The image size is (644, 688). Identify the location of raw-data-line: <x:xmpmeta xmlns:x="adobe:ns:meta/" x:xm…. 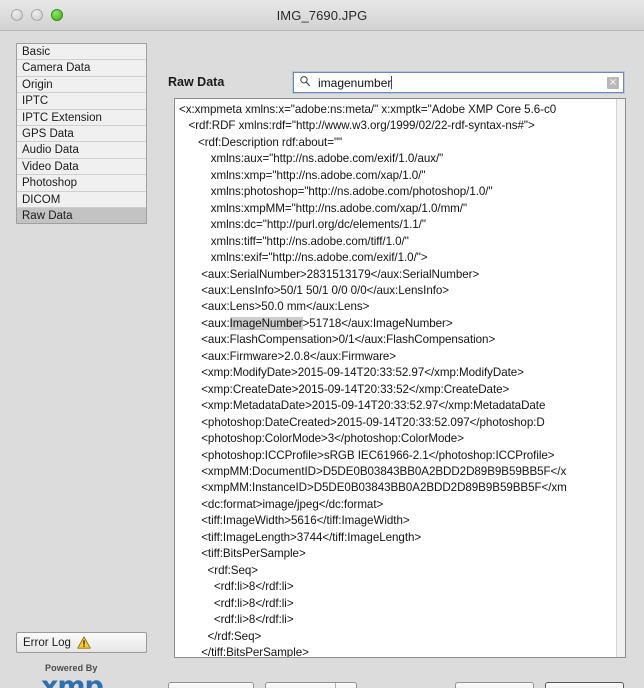
(368, 109).